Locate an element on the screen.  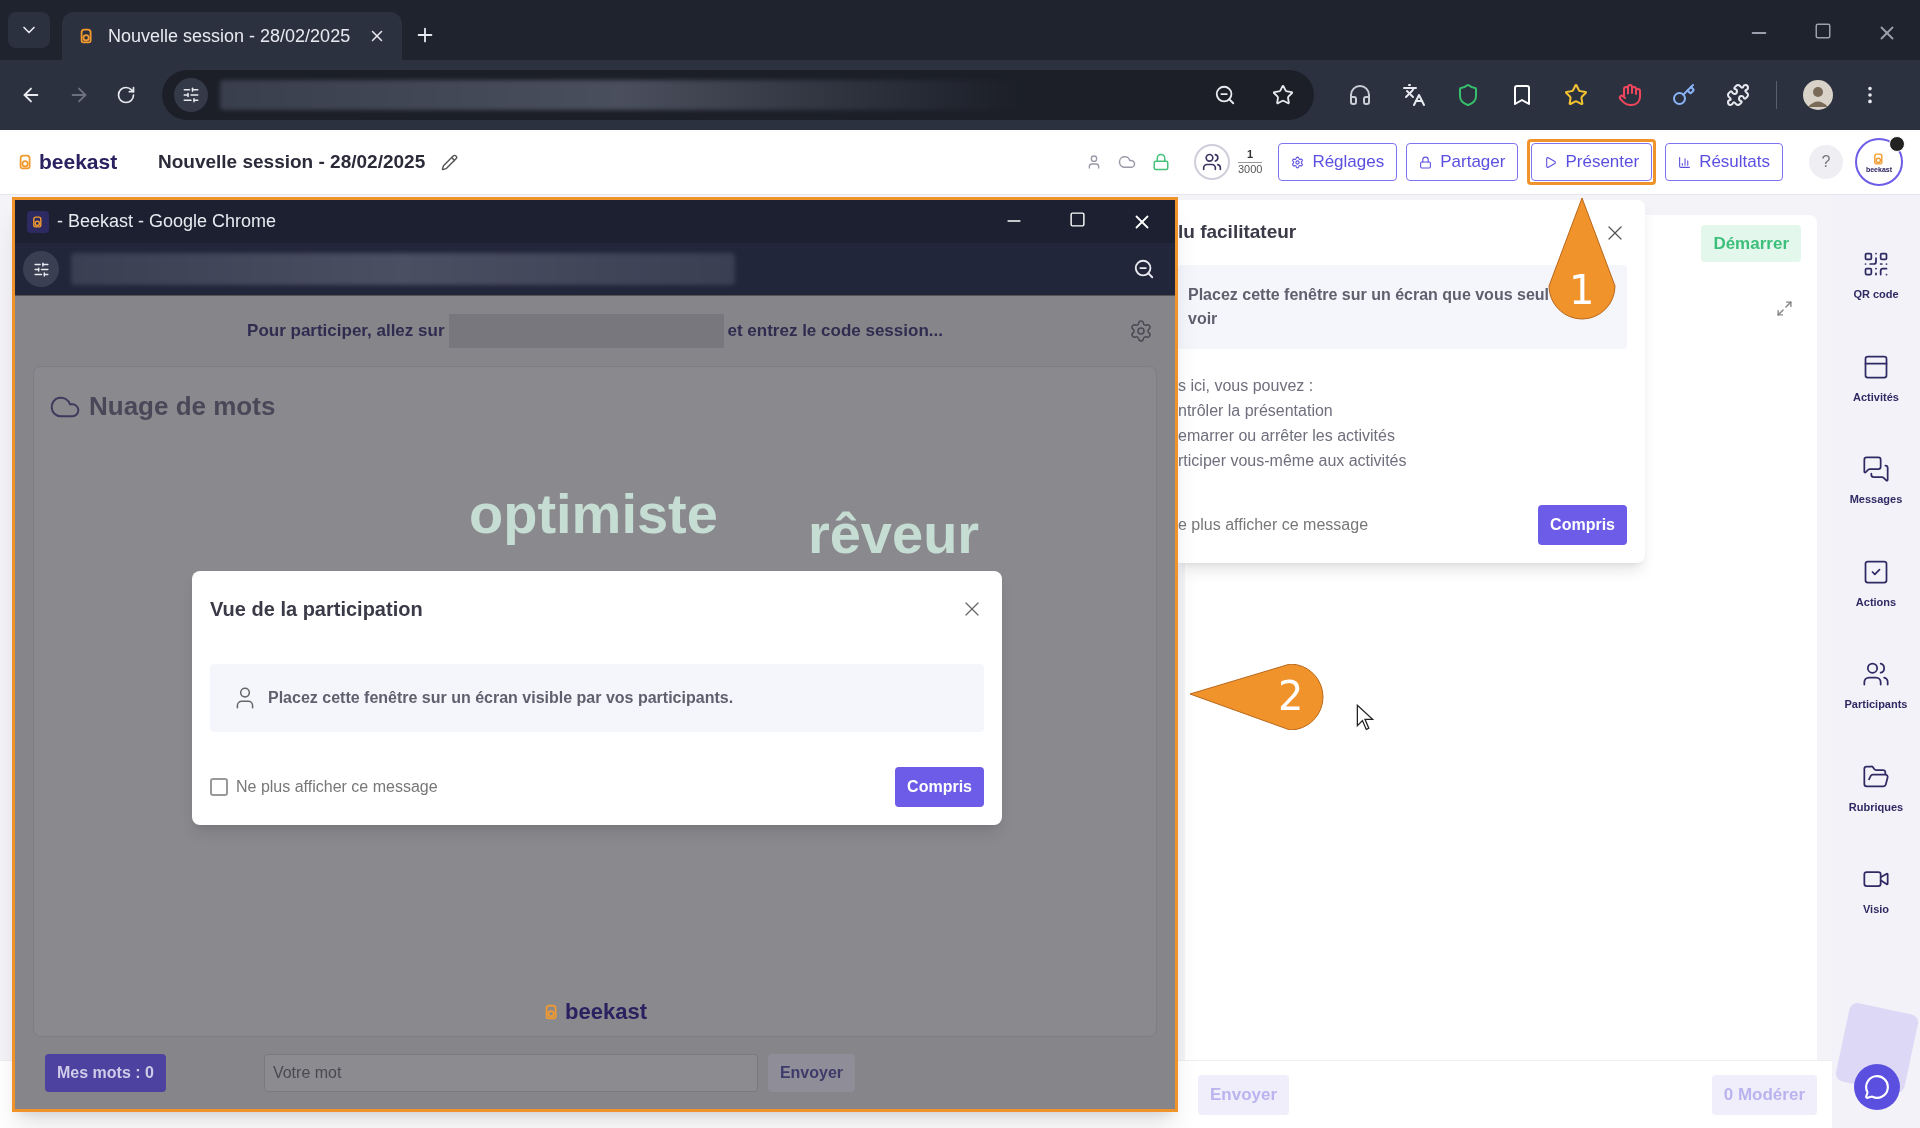
notice-text: Placez cette fenêtre sur un écran que vous seul is located at coordinates (1369, 295).